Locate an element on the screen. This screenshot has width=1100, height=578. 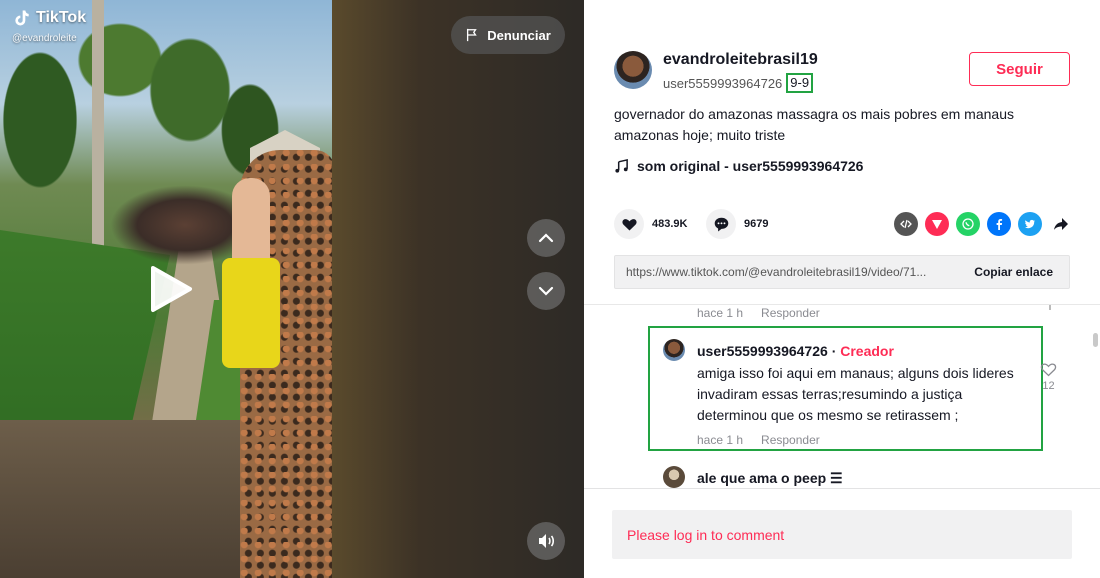
comment-footer: Please log in to comment is located at coordinates (842, 533).